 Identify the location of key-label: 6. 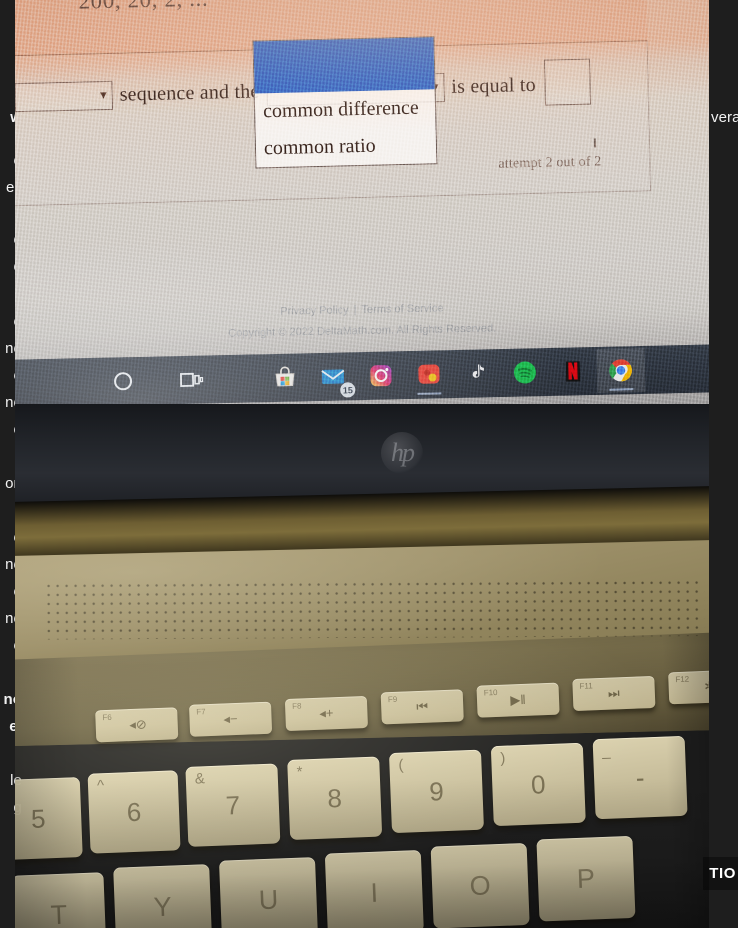
(134, 811).